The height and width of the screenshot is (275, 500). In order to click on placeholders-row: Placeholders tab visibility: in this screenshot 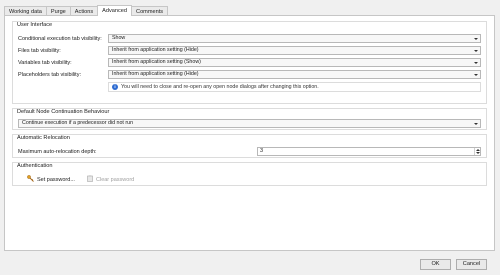, I will do `click(49, 74)`.